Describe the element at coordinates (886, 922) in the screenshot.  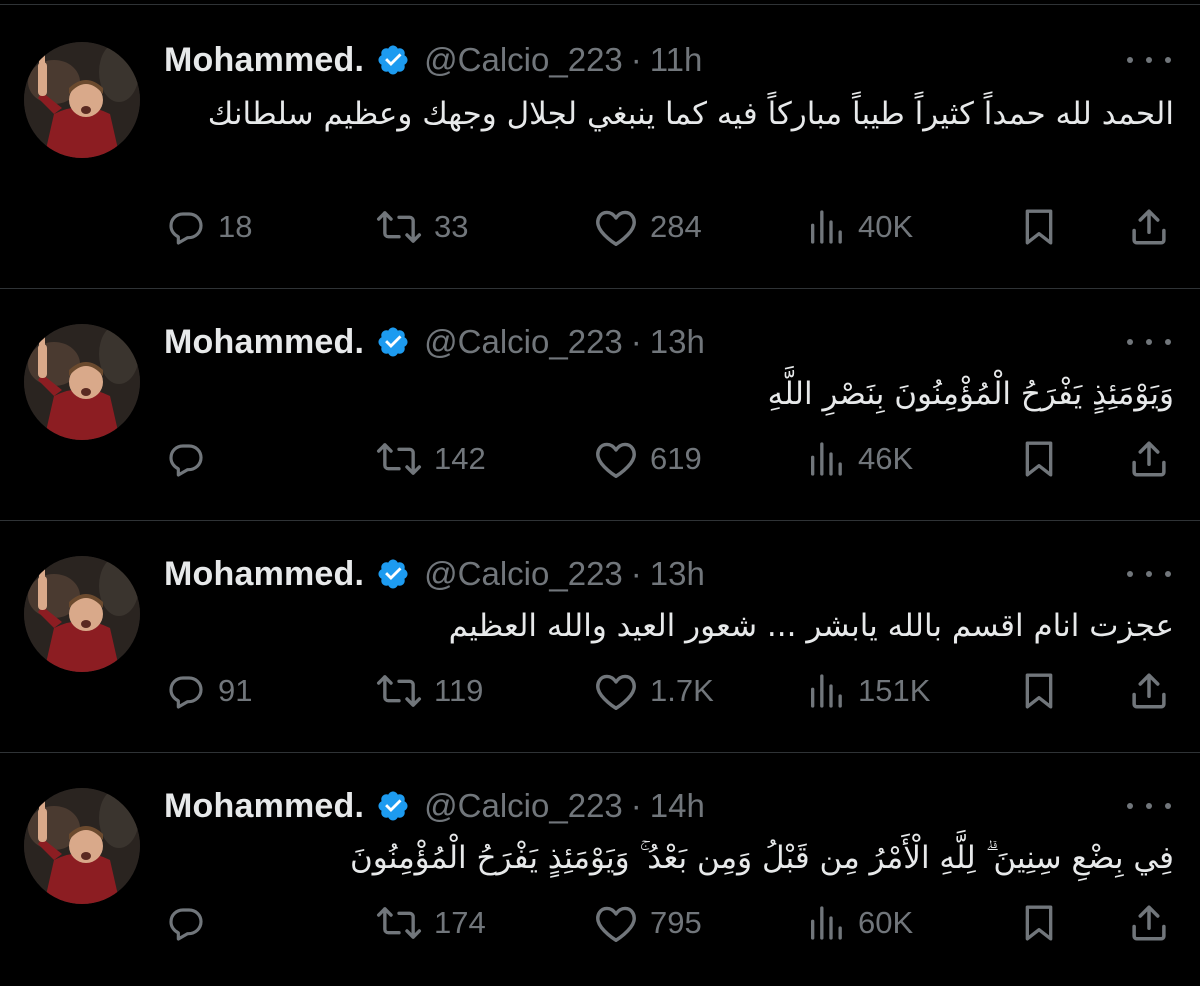
I see `view-count: 60K` at that location.